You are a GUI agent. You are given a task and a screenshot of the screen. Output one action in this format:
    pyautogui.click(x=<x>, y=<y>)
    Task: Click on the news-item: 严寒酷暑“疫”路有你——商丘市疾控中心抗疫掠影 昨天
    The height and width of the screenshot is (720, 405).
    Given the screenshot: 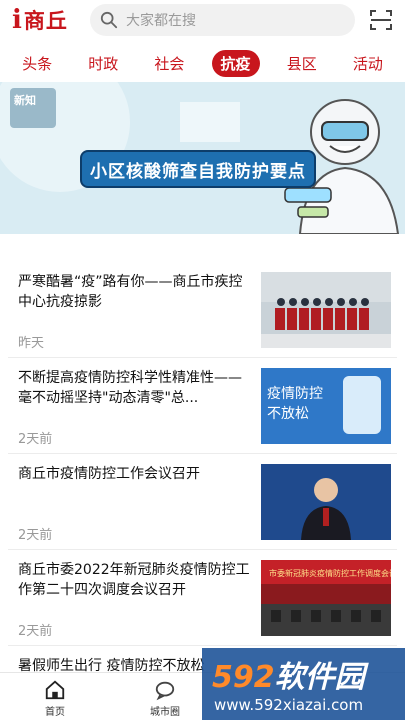 What is the action you would take?
    pyautogui.click(x=202, y=310)
    